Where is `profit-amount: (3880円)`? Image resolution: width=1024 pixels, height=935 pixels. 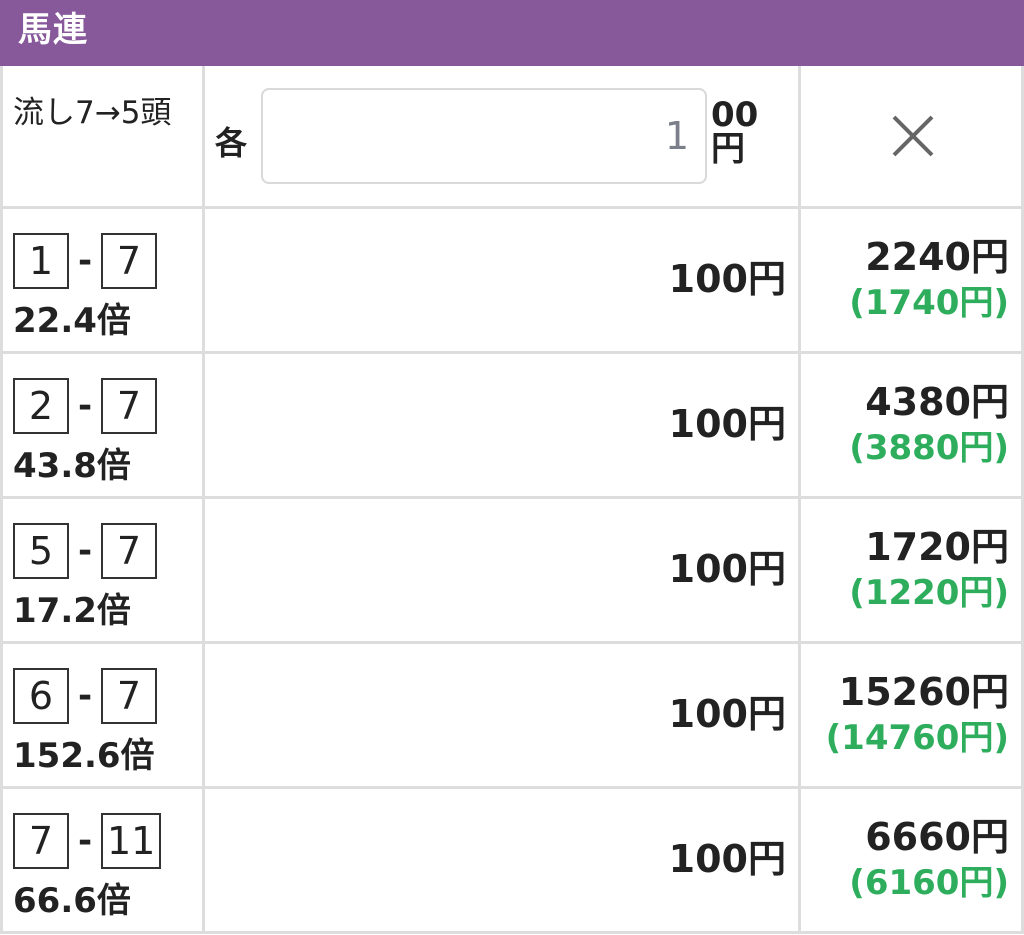
profit-amount: (3880円) is located at coordinates (929, 448).